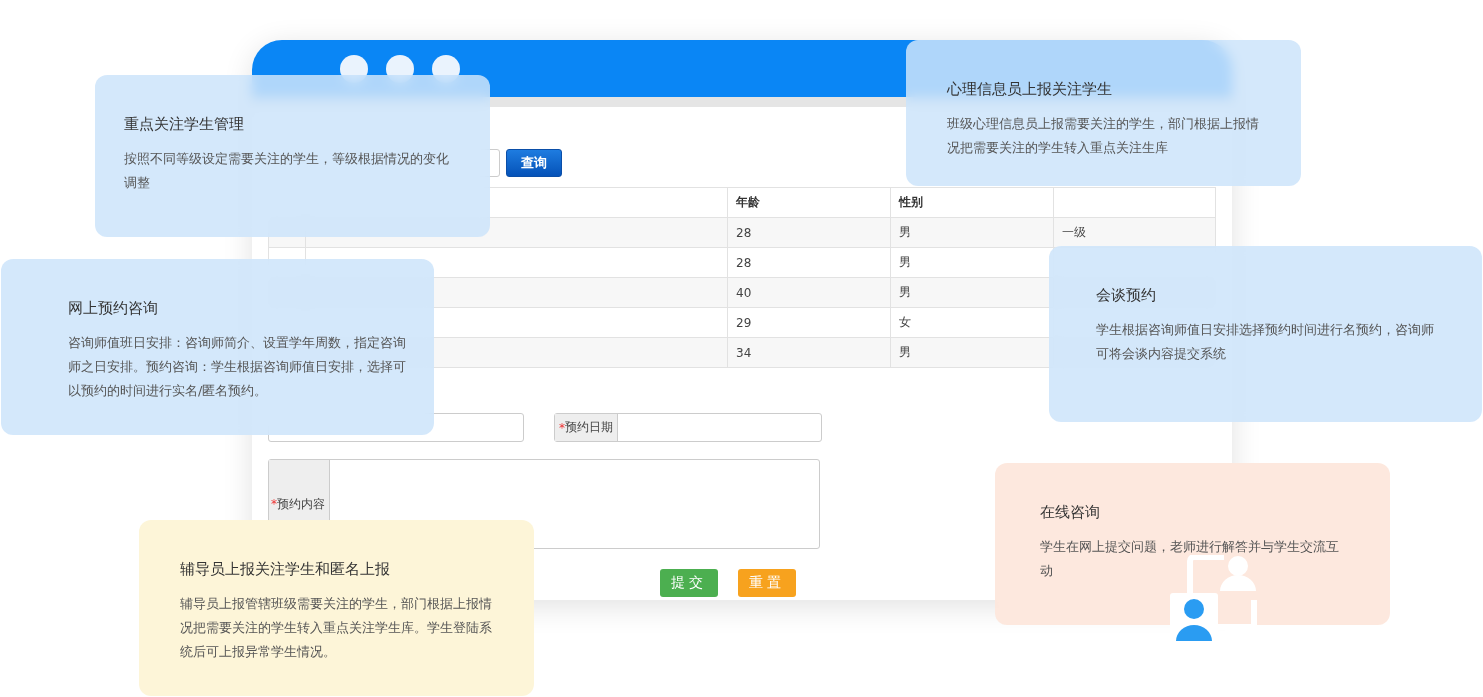  What do you see at coordinates (184, 124) in the screenshot?
I see `card-title: 重点关注学生管理` at bounding box center [184, 124].